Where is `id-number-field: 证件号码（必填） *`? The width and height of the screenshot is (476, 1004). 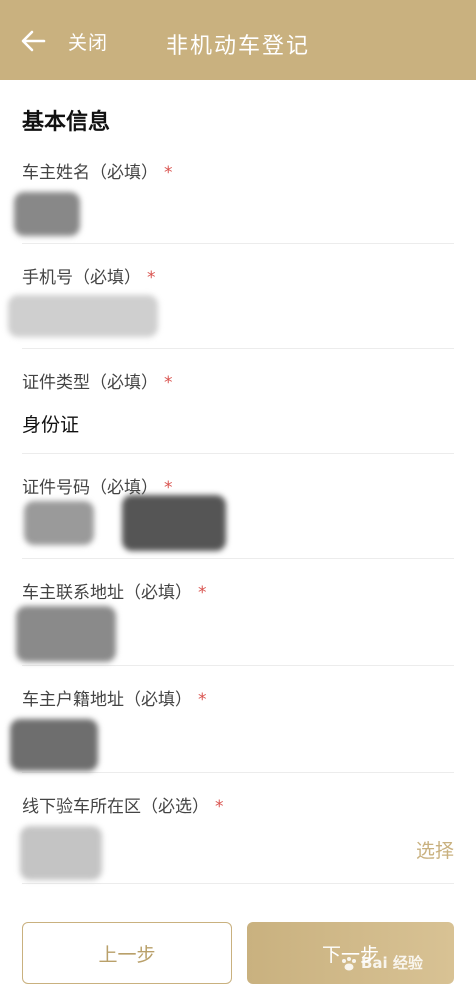 id-number-field: 证件号码（必填） * is located at coordinates (238, 516).